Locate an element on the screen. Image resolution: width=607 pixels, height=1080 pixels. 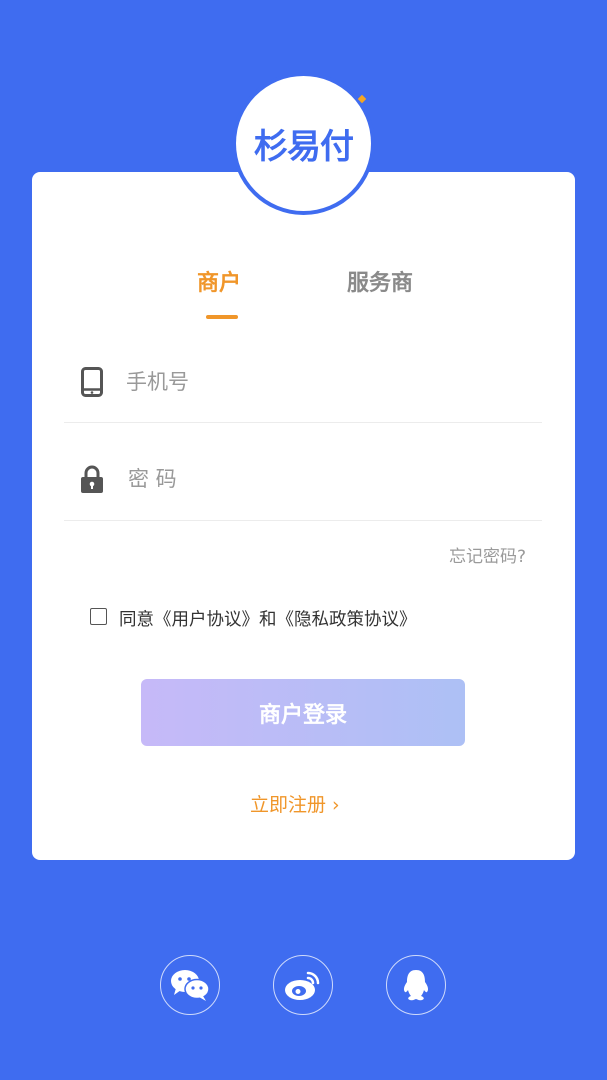
forgot-password-link: 忘记密码? is located at coordinates (487, 554).